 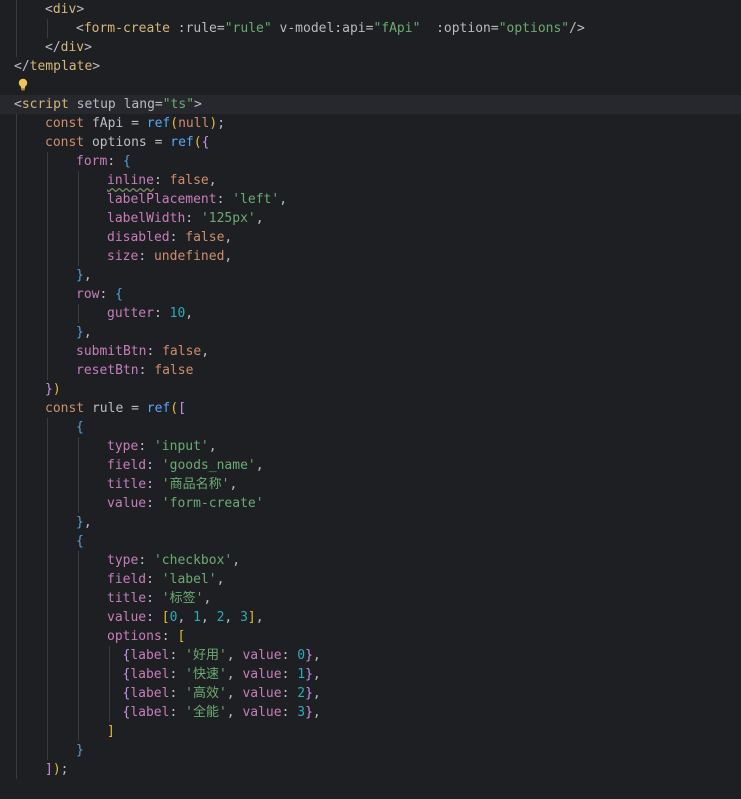 I want to click on code-line: const options = ref({, so click(x=370, y=142).